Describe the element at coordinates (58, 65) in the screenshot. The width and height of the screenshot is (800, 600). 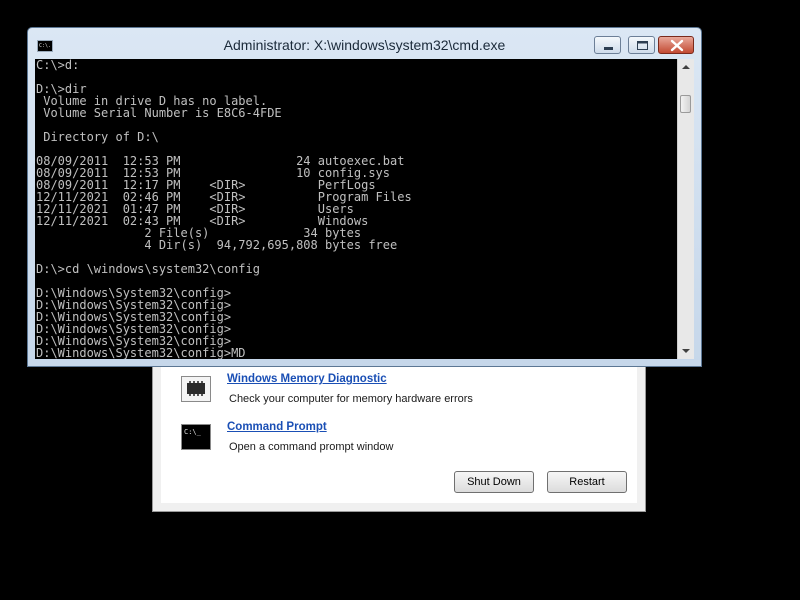
I see `console-line: C:\>d:` at that location.